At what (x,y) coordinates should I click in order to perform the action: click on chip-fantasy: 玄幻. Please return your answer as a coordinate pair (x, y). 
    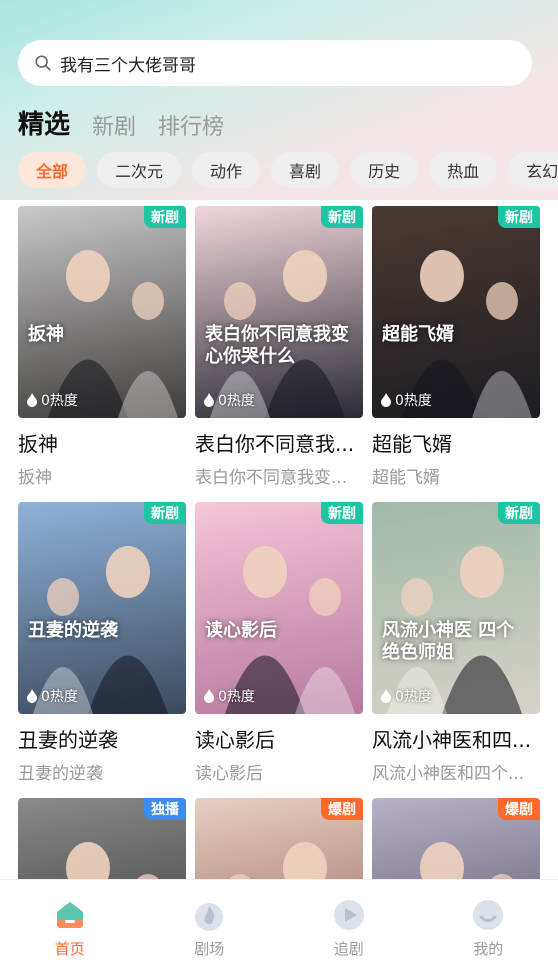
    Looking at the image, I should click on (533, 170).